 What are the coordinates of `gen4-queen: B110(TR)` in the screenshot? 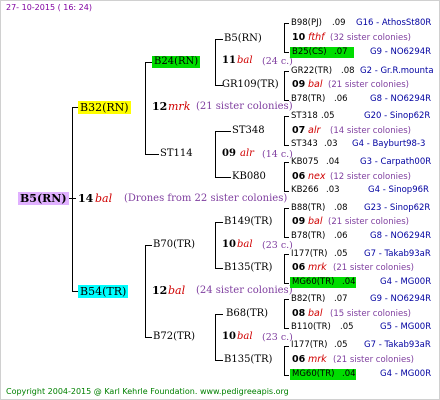 It's located at (311, 327).